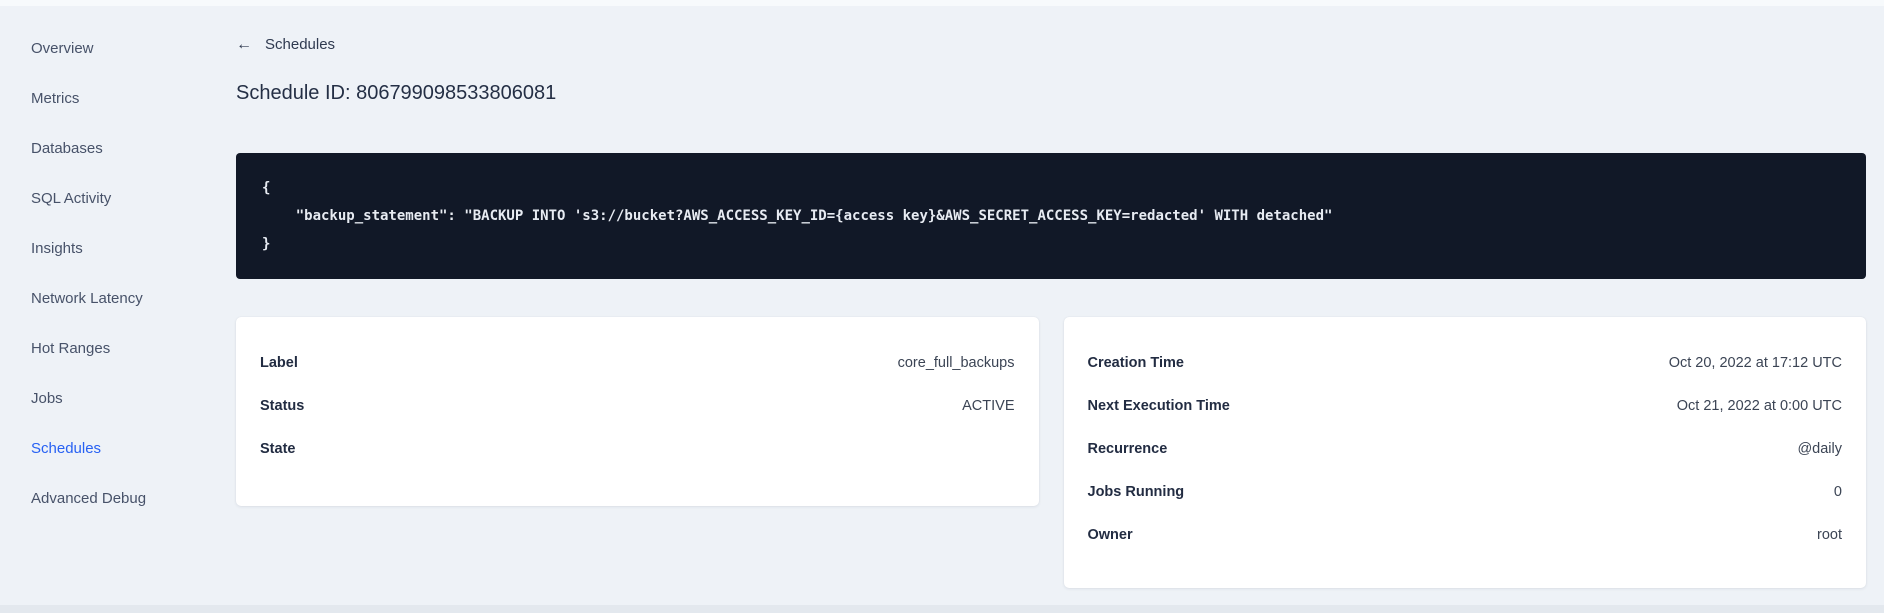 The image size is (1884, 613). Describe the element at coordinates (1819, 448) in the screenshot. I see `row-value: @daily` at that location.